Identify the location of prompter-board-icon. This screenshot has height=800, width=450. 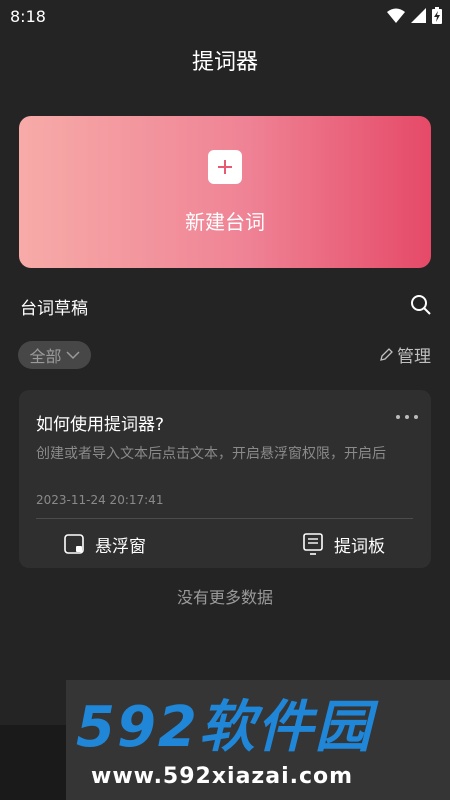
(313, 544).